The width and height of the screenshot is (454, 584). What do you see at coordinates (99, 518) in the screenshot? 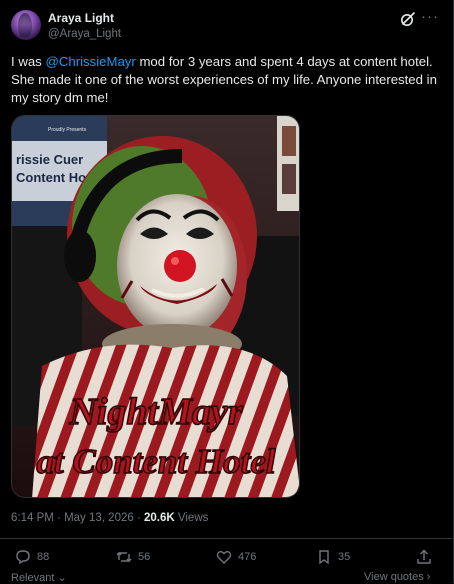
I see `post-date: May 13, 2026` at bounding box center [99, 518].